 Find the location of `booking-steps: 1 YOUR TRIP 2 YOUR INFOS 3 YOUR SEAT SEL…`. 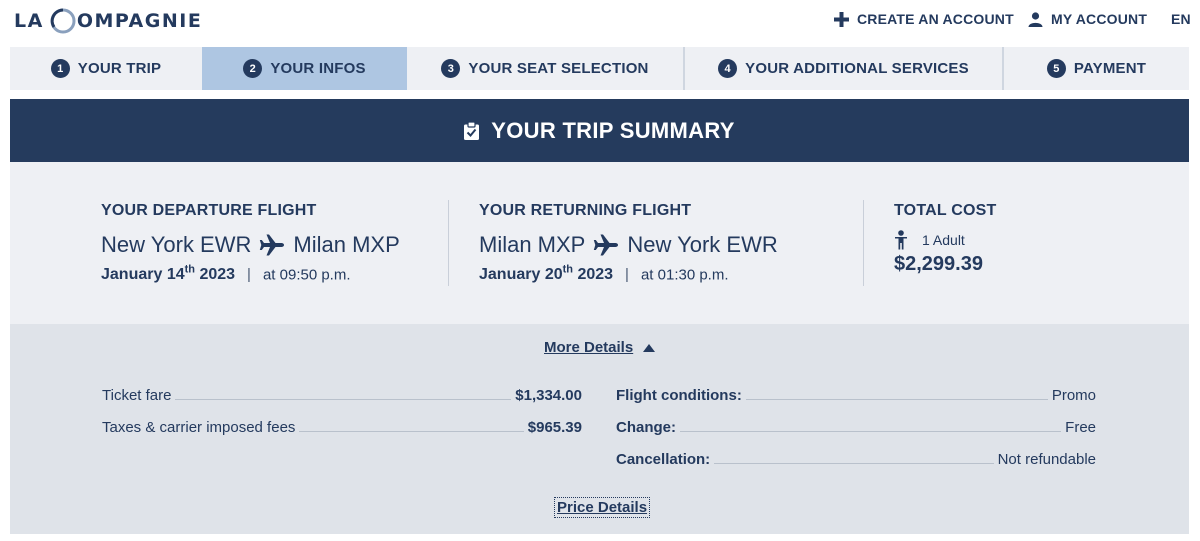

booking-steps: 1 YOUR TRIP 2 YOUR INFOS 3 YOUR SEAT SEL… is located at coordinates (599, 68).